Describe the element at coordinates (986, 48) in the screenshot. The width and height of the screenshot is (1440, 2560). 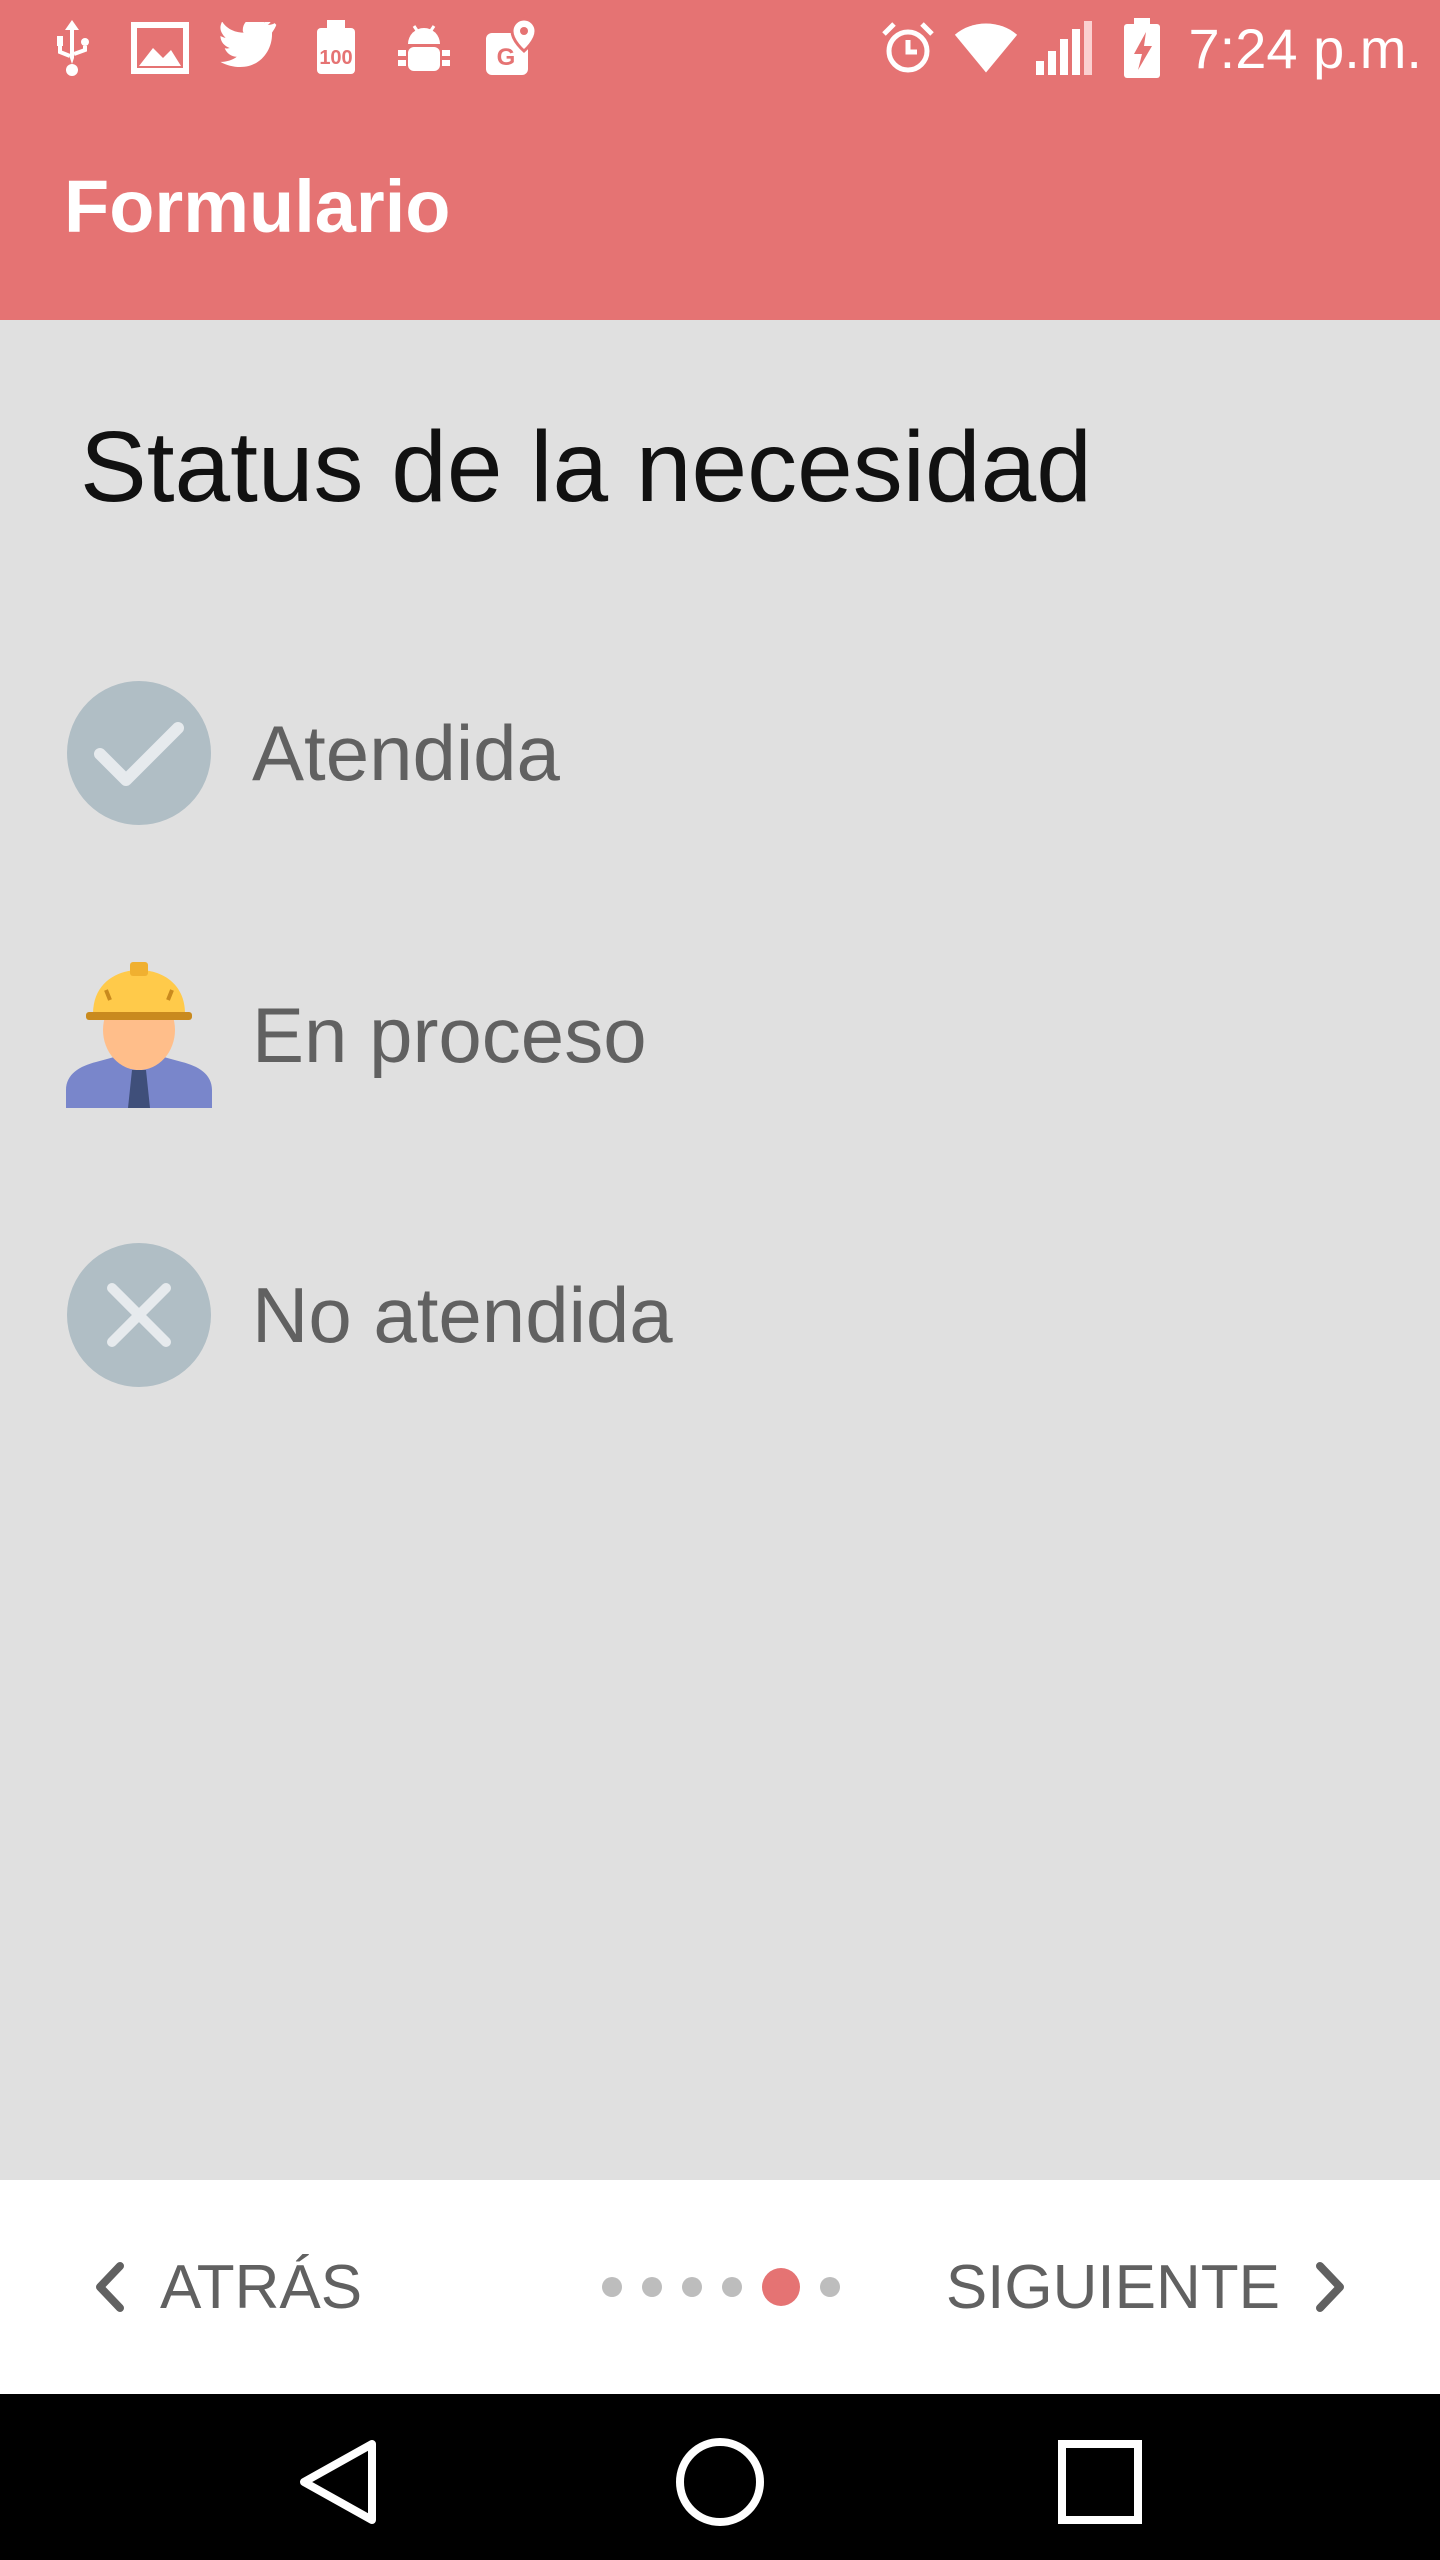
I see `wifi-icon` at that location.